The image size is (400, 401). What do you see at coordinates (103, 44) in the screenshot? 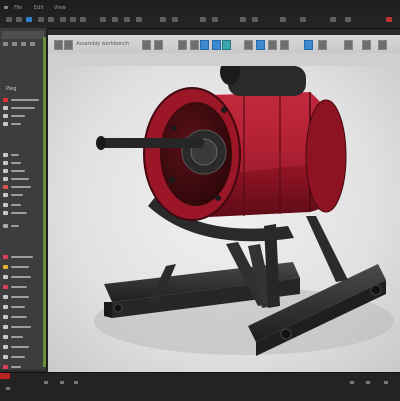
I see `workbench-label: Assembly workbench` at bounding box center [103, 44].